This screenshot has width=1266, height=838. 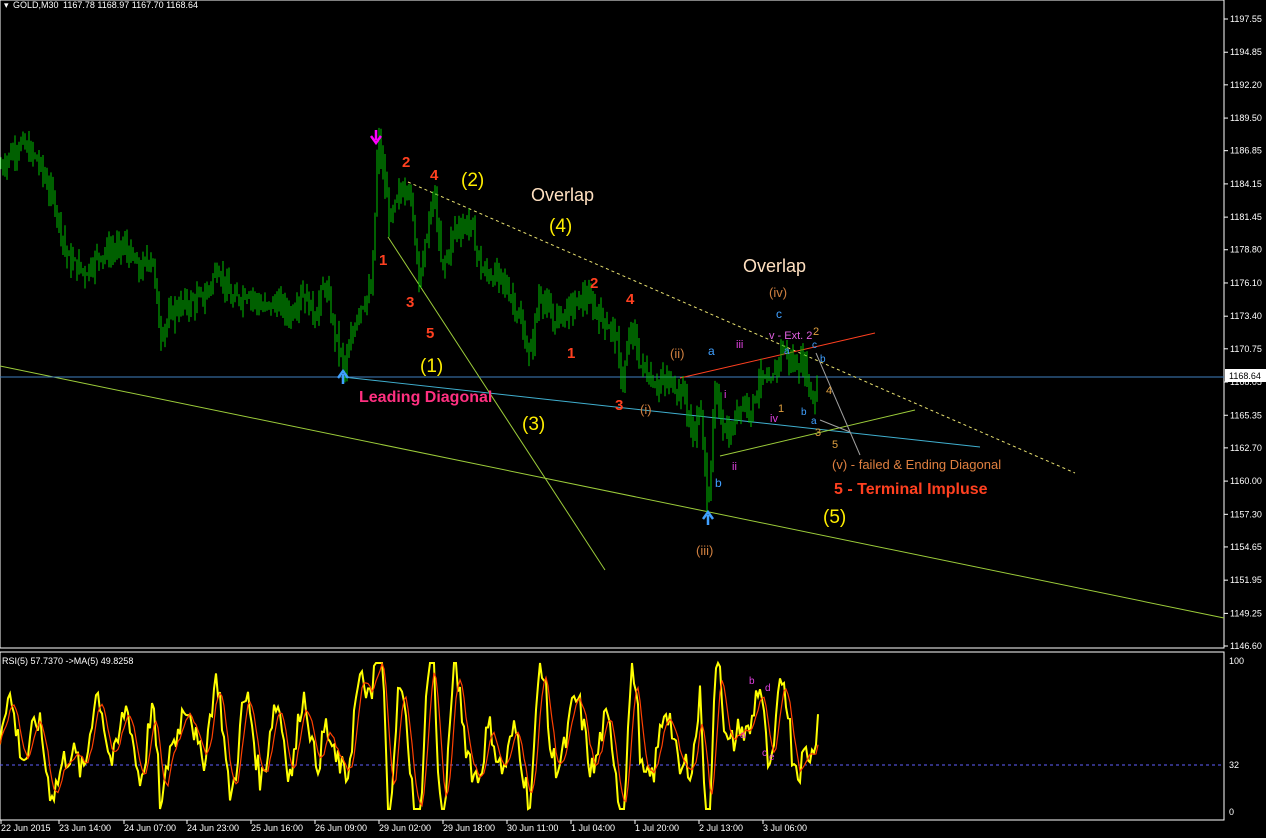 What do you see at coordinates (816, 332) in the screenshot?
I see `small-2: 2` at bounding box center [816, 332].